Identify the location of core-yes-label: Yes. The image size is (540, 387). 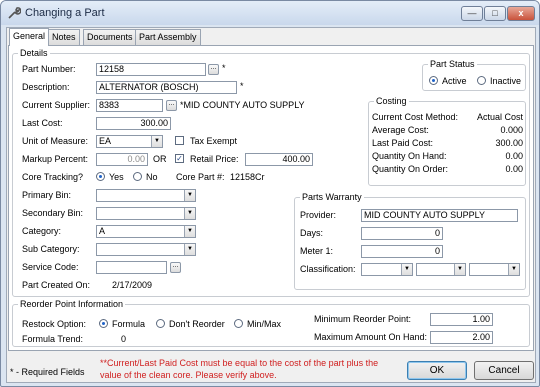
(116, 177).